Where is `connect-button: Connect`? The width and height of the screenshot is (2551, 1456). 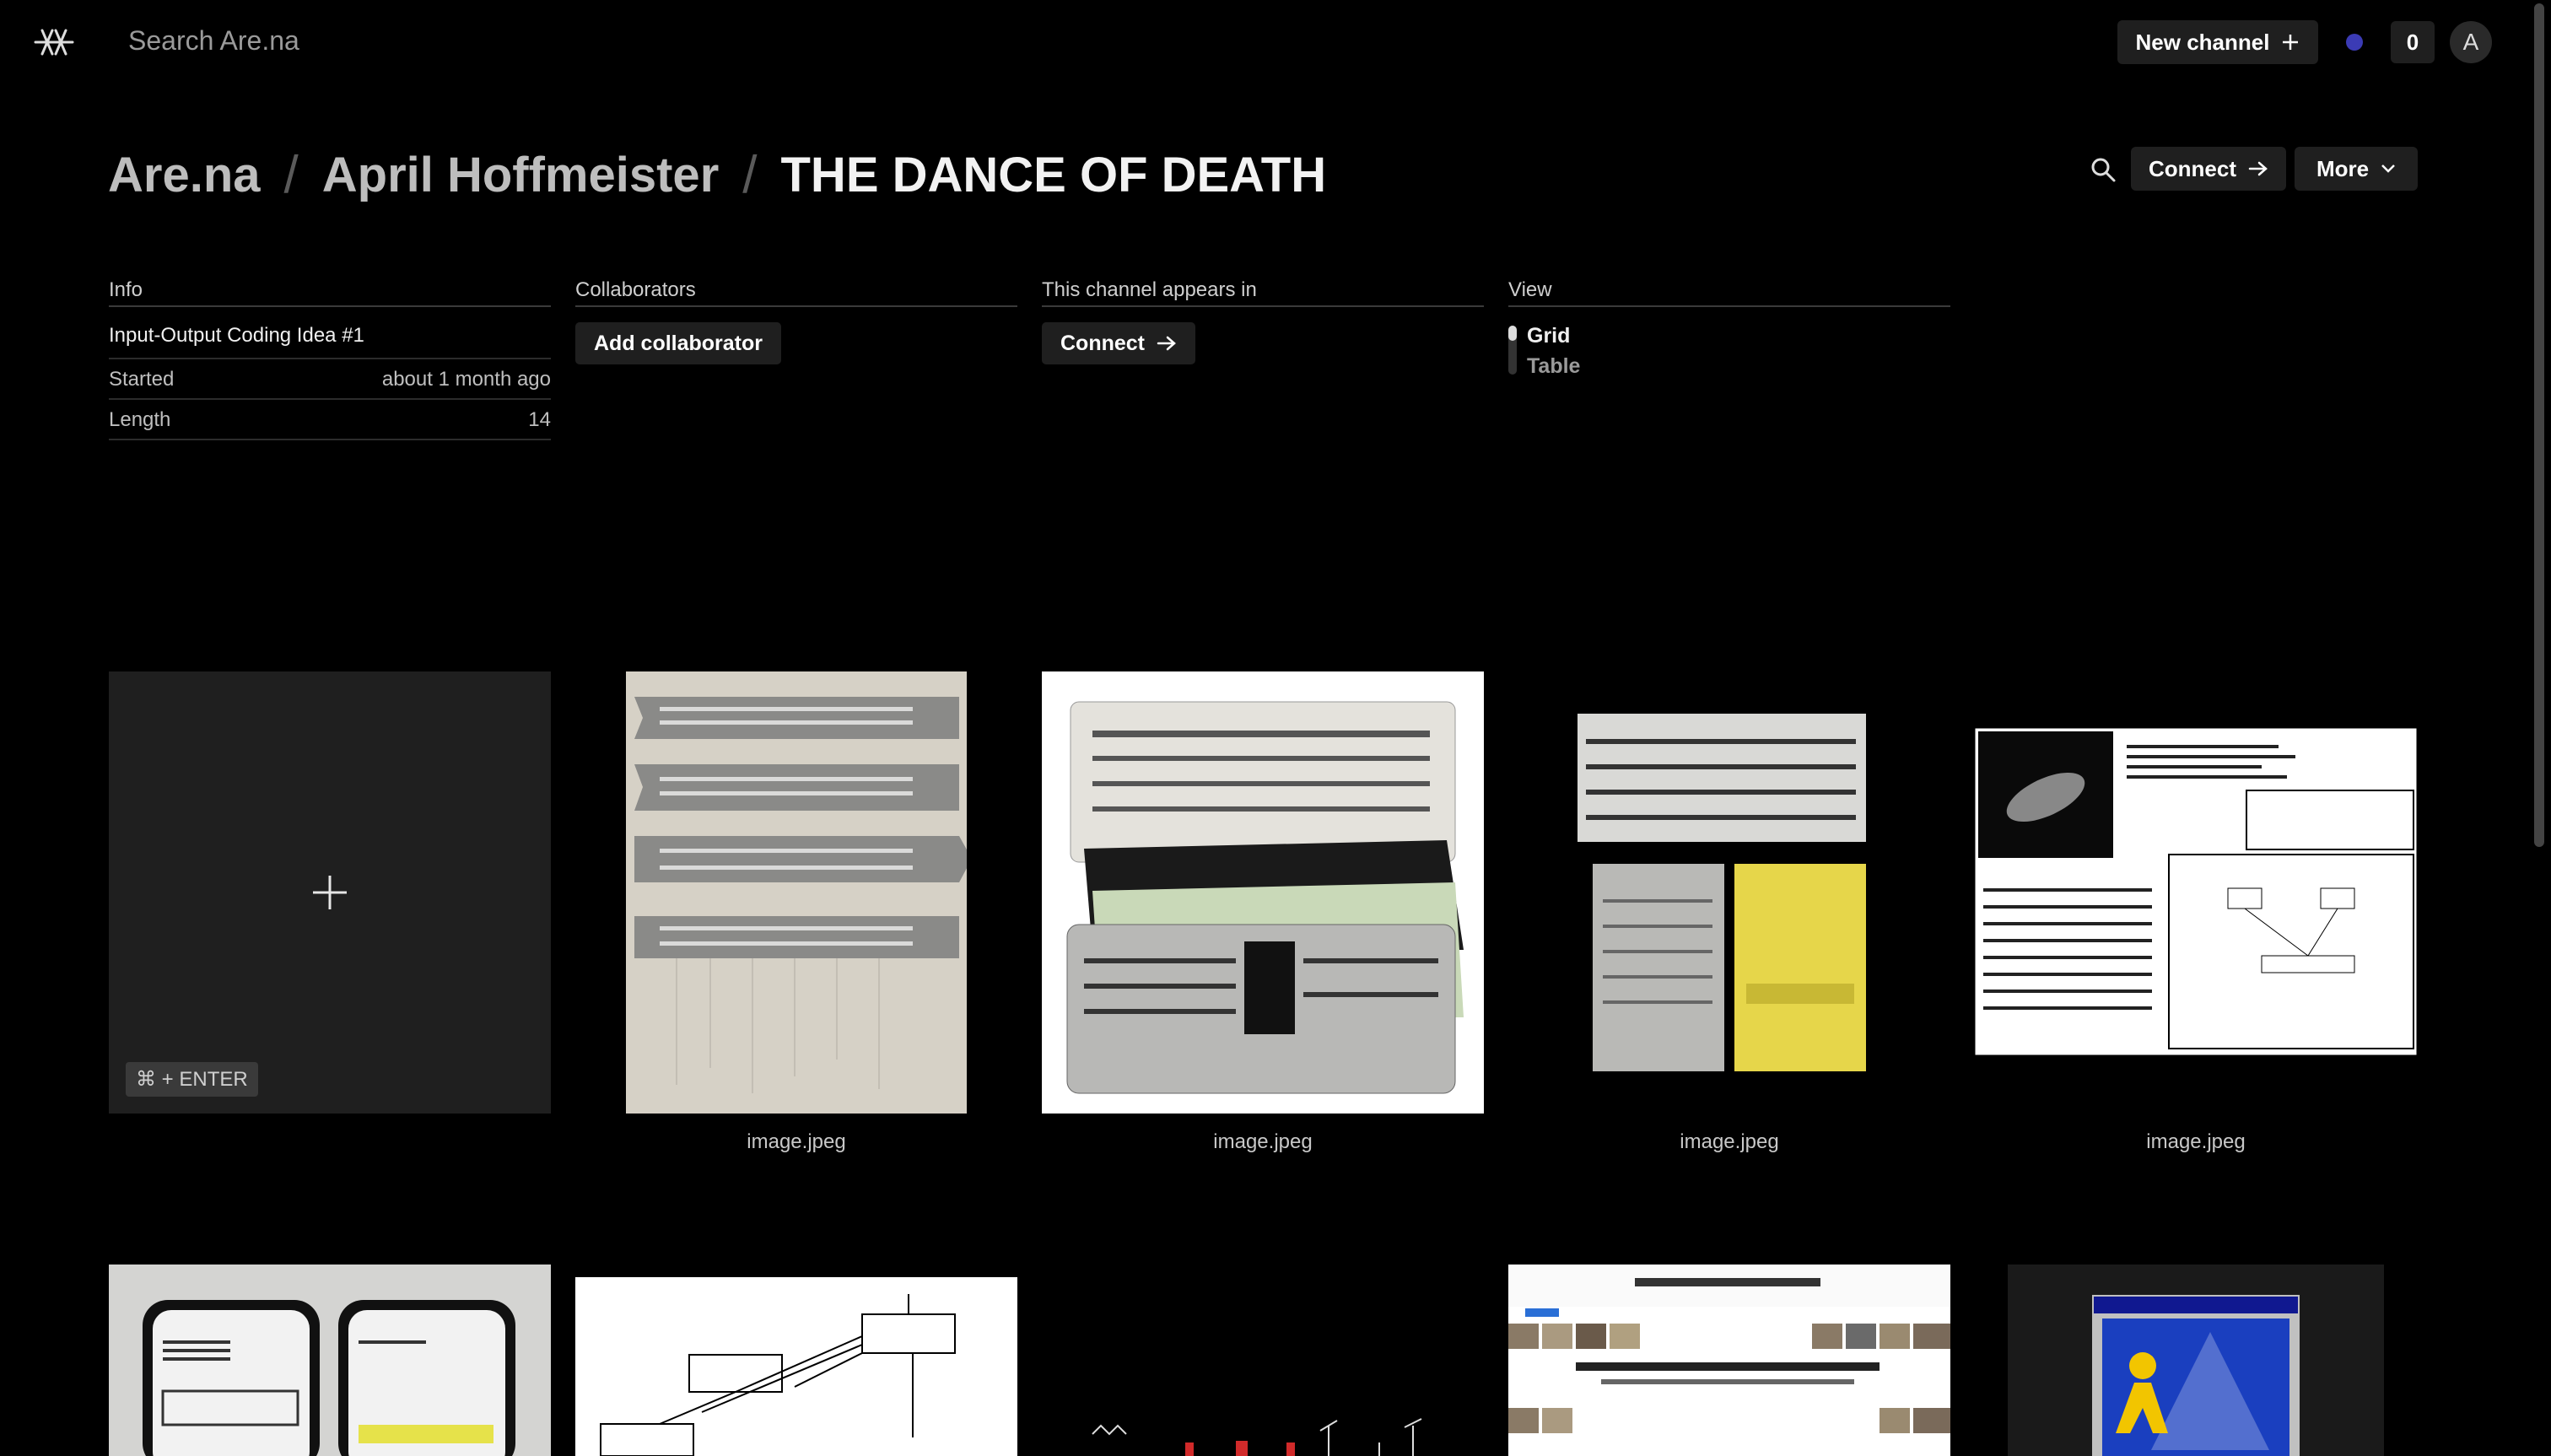
connect-button: Connect is located at coordinates (2208, 169).